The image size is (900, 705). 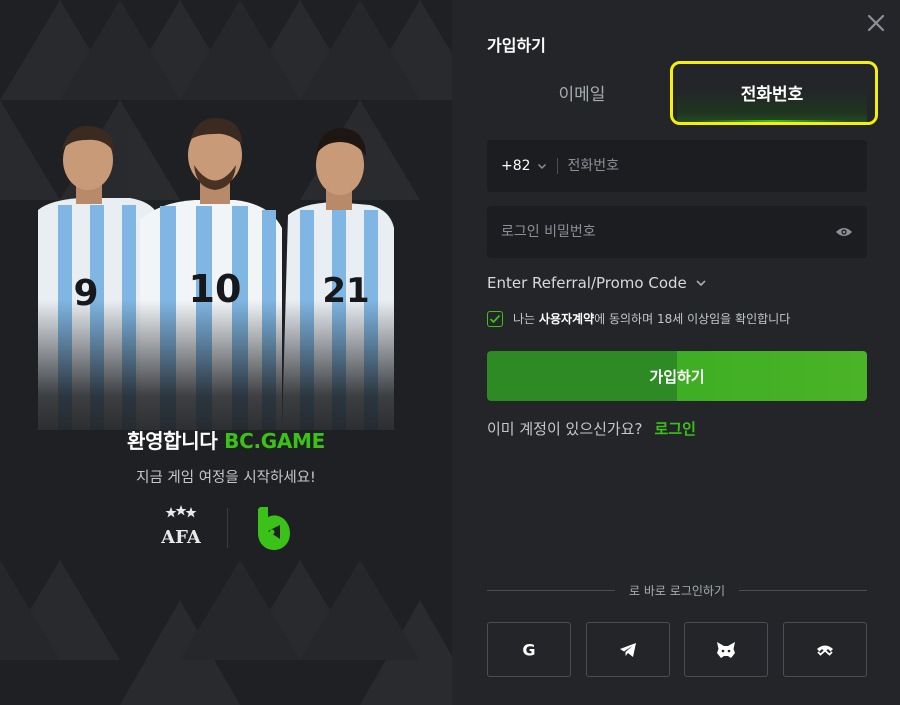 What do you see at coordinates (172, 441) in the screenshot?
I see `welcome-text: 환영합니다` at bounding box center [172, 441].